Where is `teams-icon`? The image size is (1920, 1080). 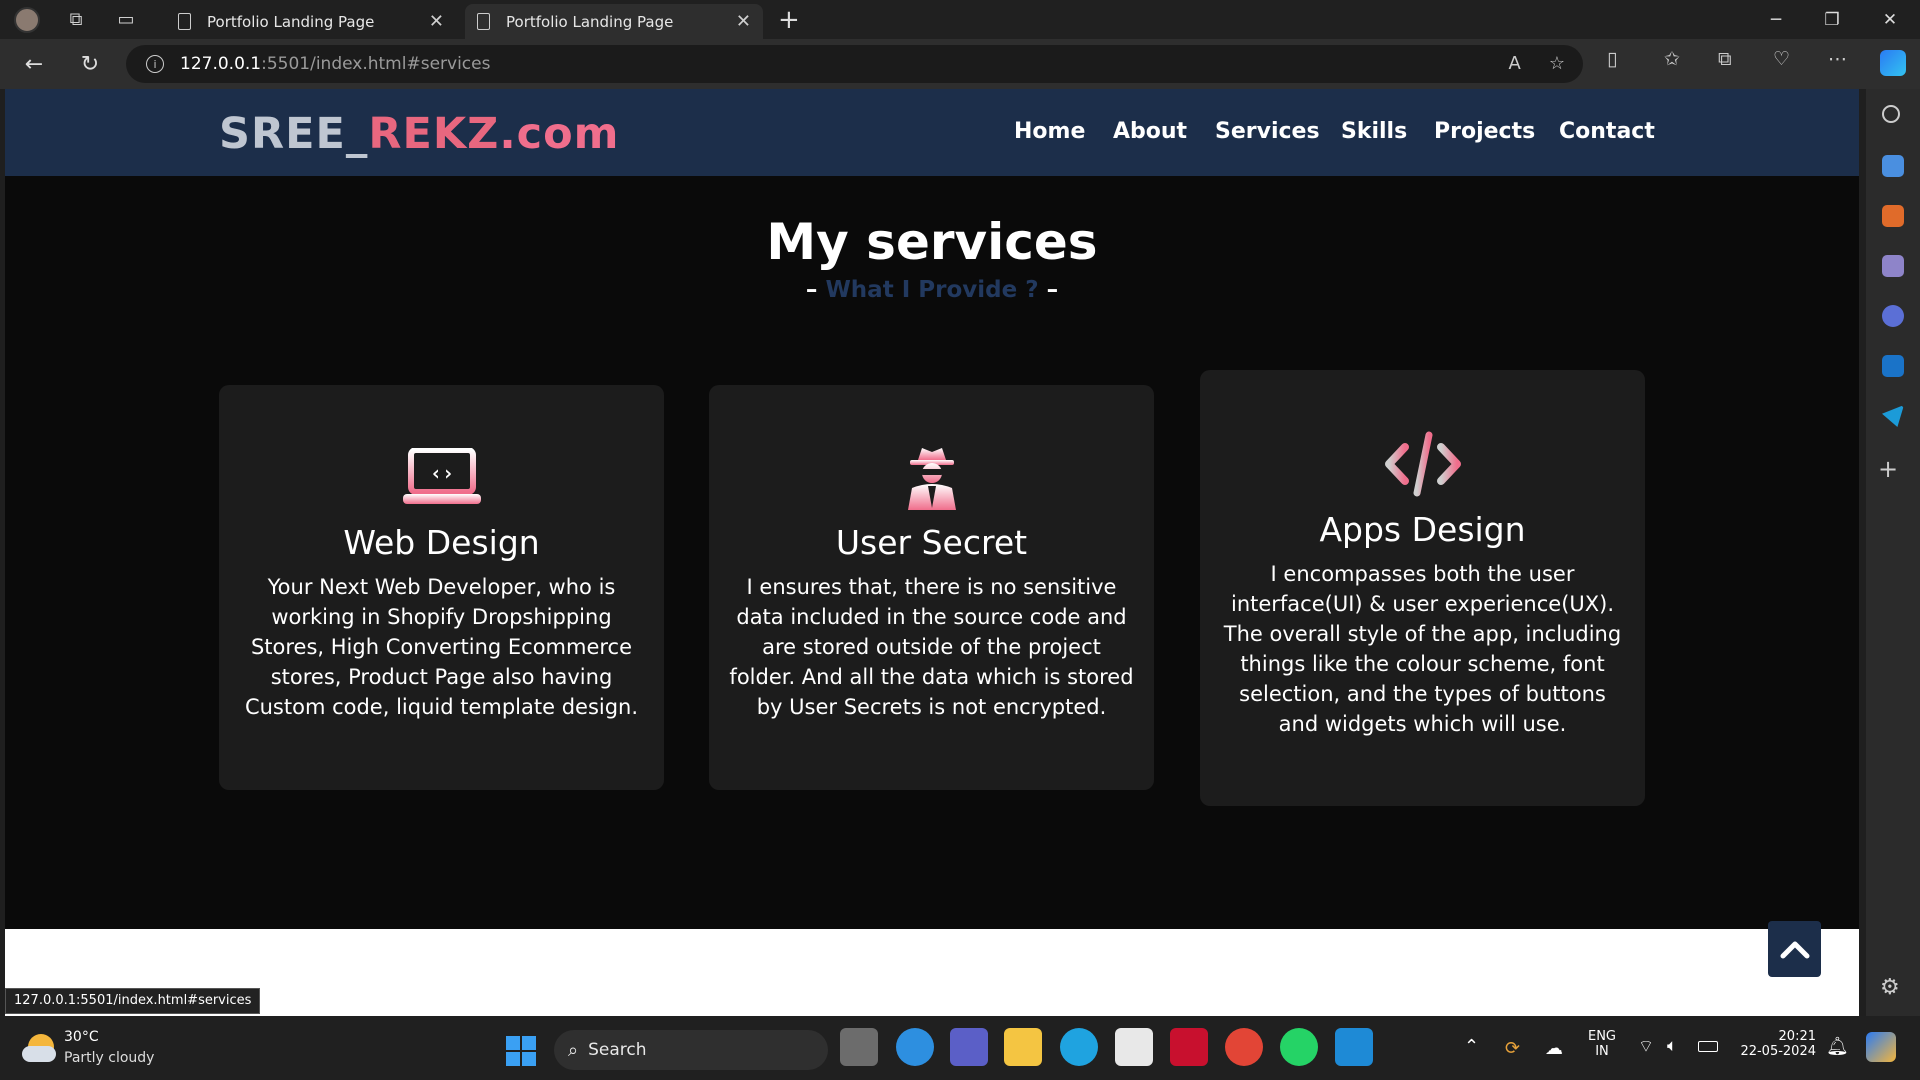
teams-icon is located at coordinates (969, 1047).